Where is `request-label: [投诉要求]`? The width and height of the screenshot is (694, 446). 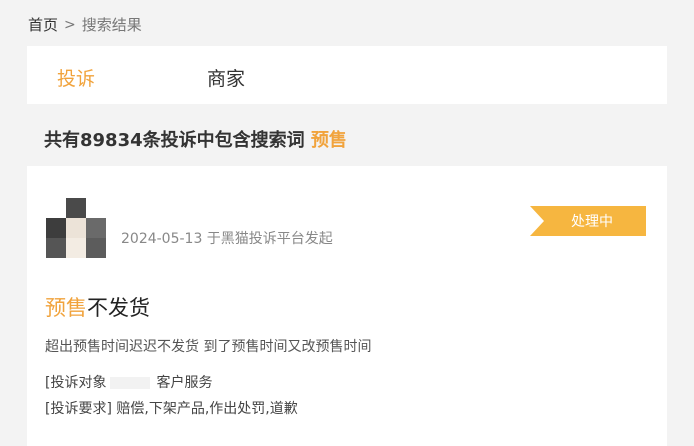
request-label: [投诉要求] is located at coordinates (78, 409).